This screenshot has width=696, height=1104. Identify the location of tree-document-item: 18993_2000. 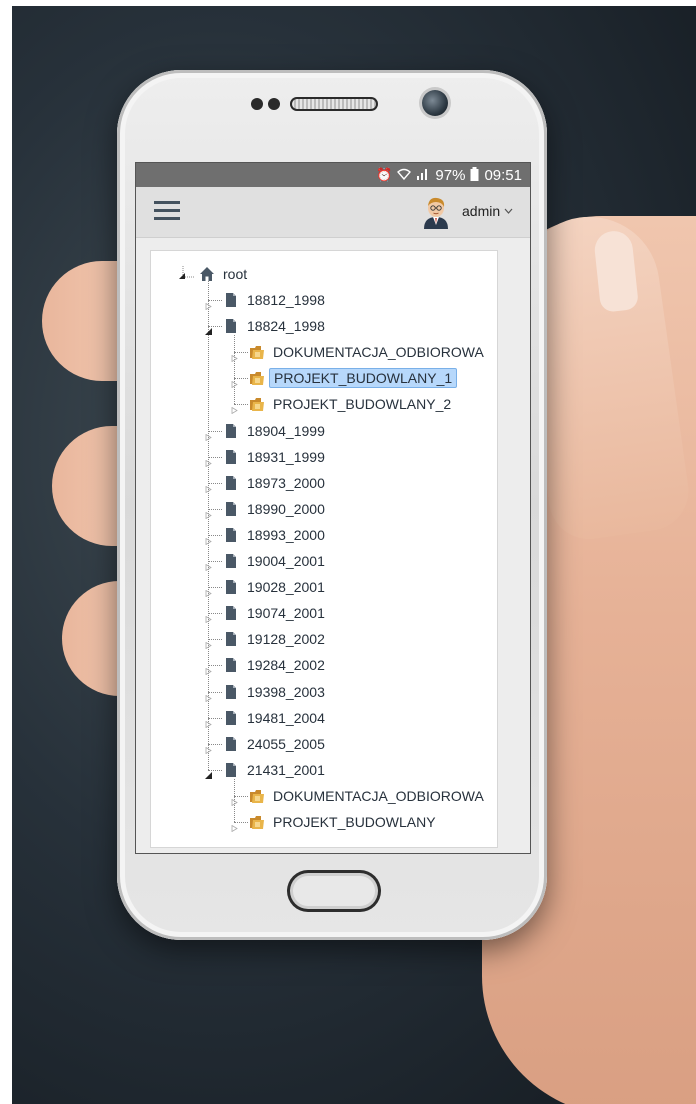
(276, 535).